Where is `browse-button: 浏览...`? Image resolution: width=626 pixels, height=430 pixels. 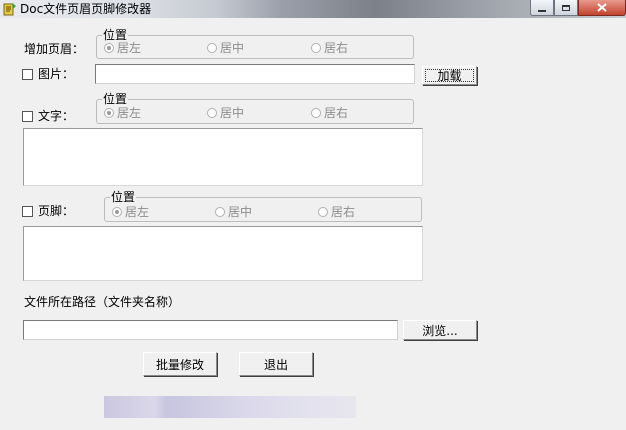 browse-button: 浏览... is located at coordinates (440, 330).